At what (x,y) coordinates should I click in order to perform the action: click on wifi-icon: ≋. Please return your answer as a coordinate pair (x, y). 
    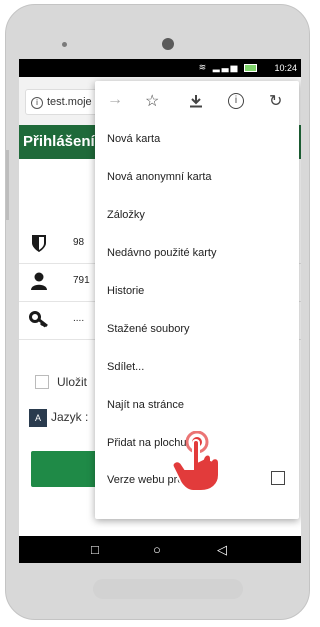
    Looking at the image, I should click on (203, 67).